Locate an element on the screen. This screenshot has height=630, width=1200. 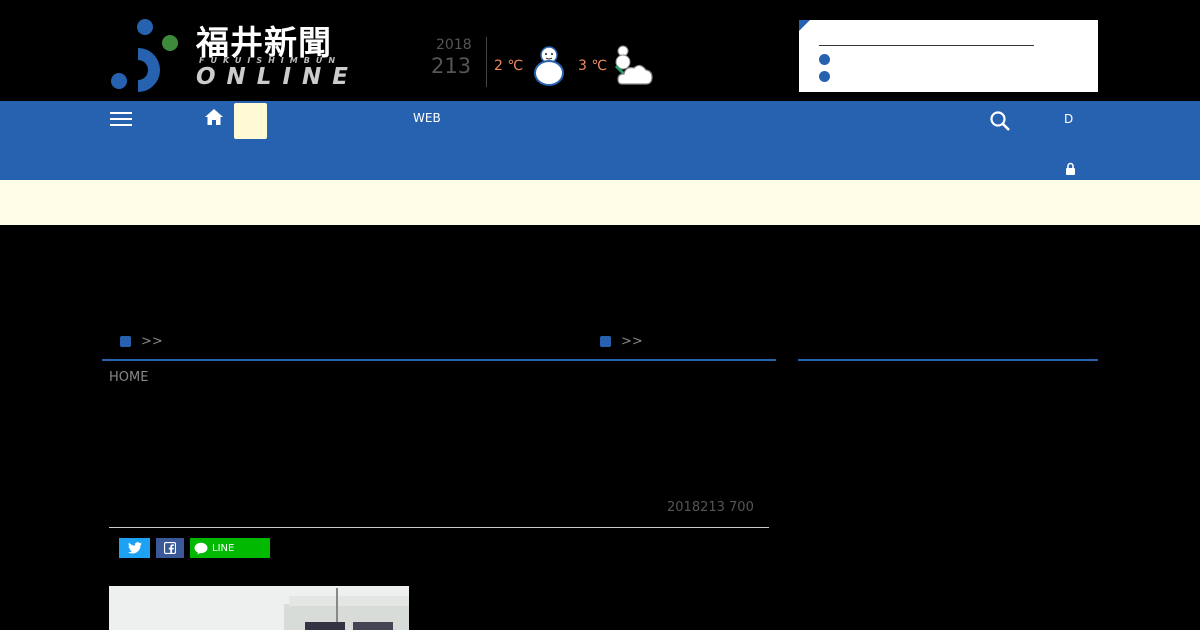
notice-corner is located at coordinates (804, 25).